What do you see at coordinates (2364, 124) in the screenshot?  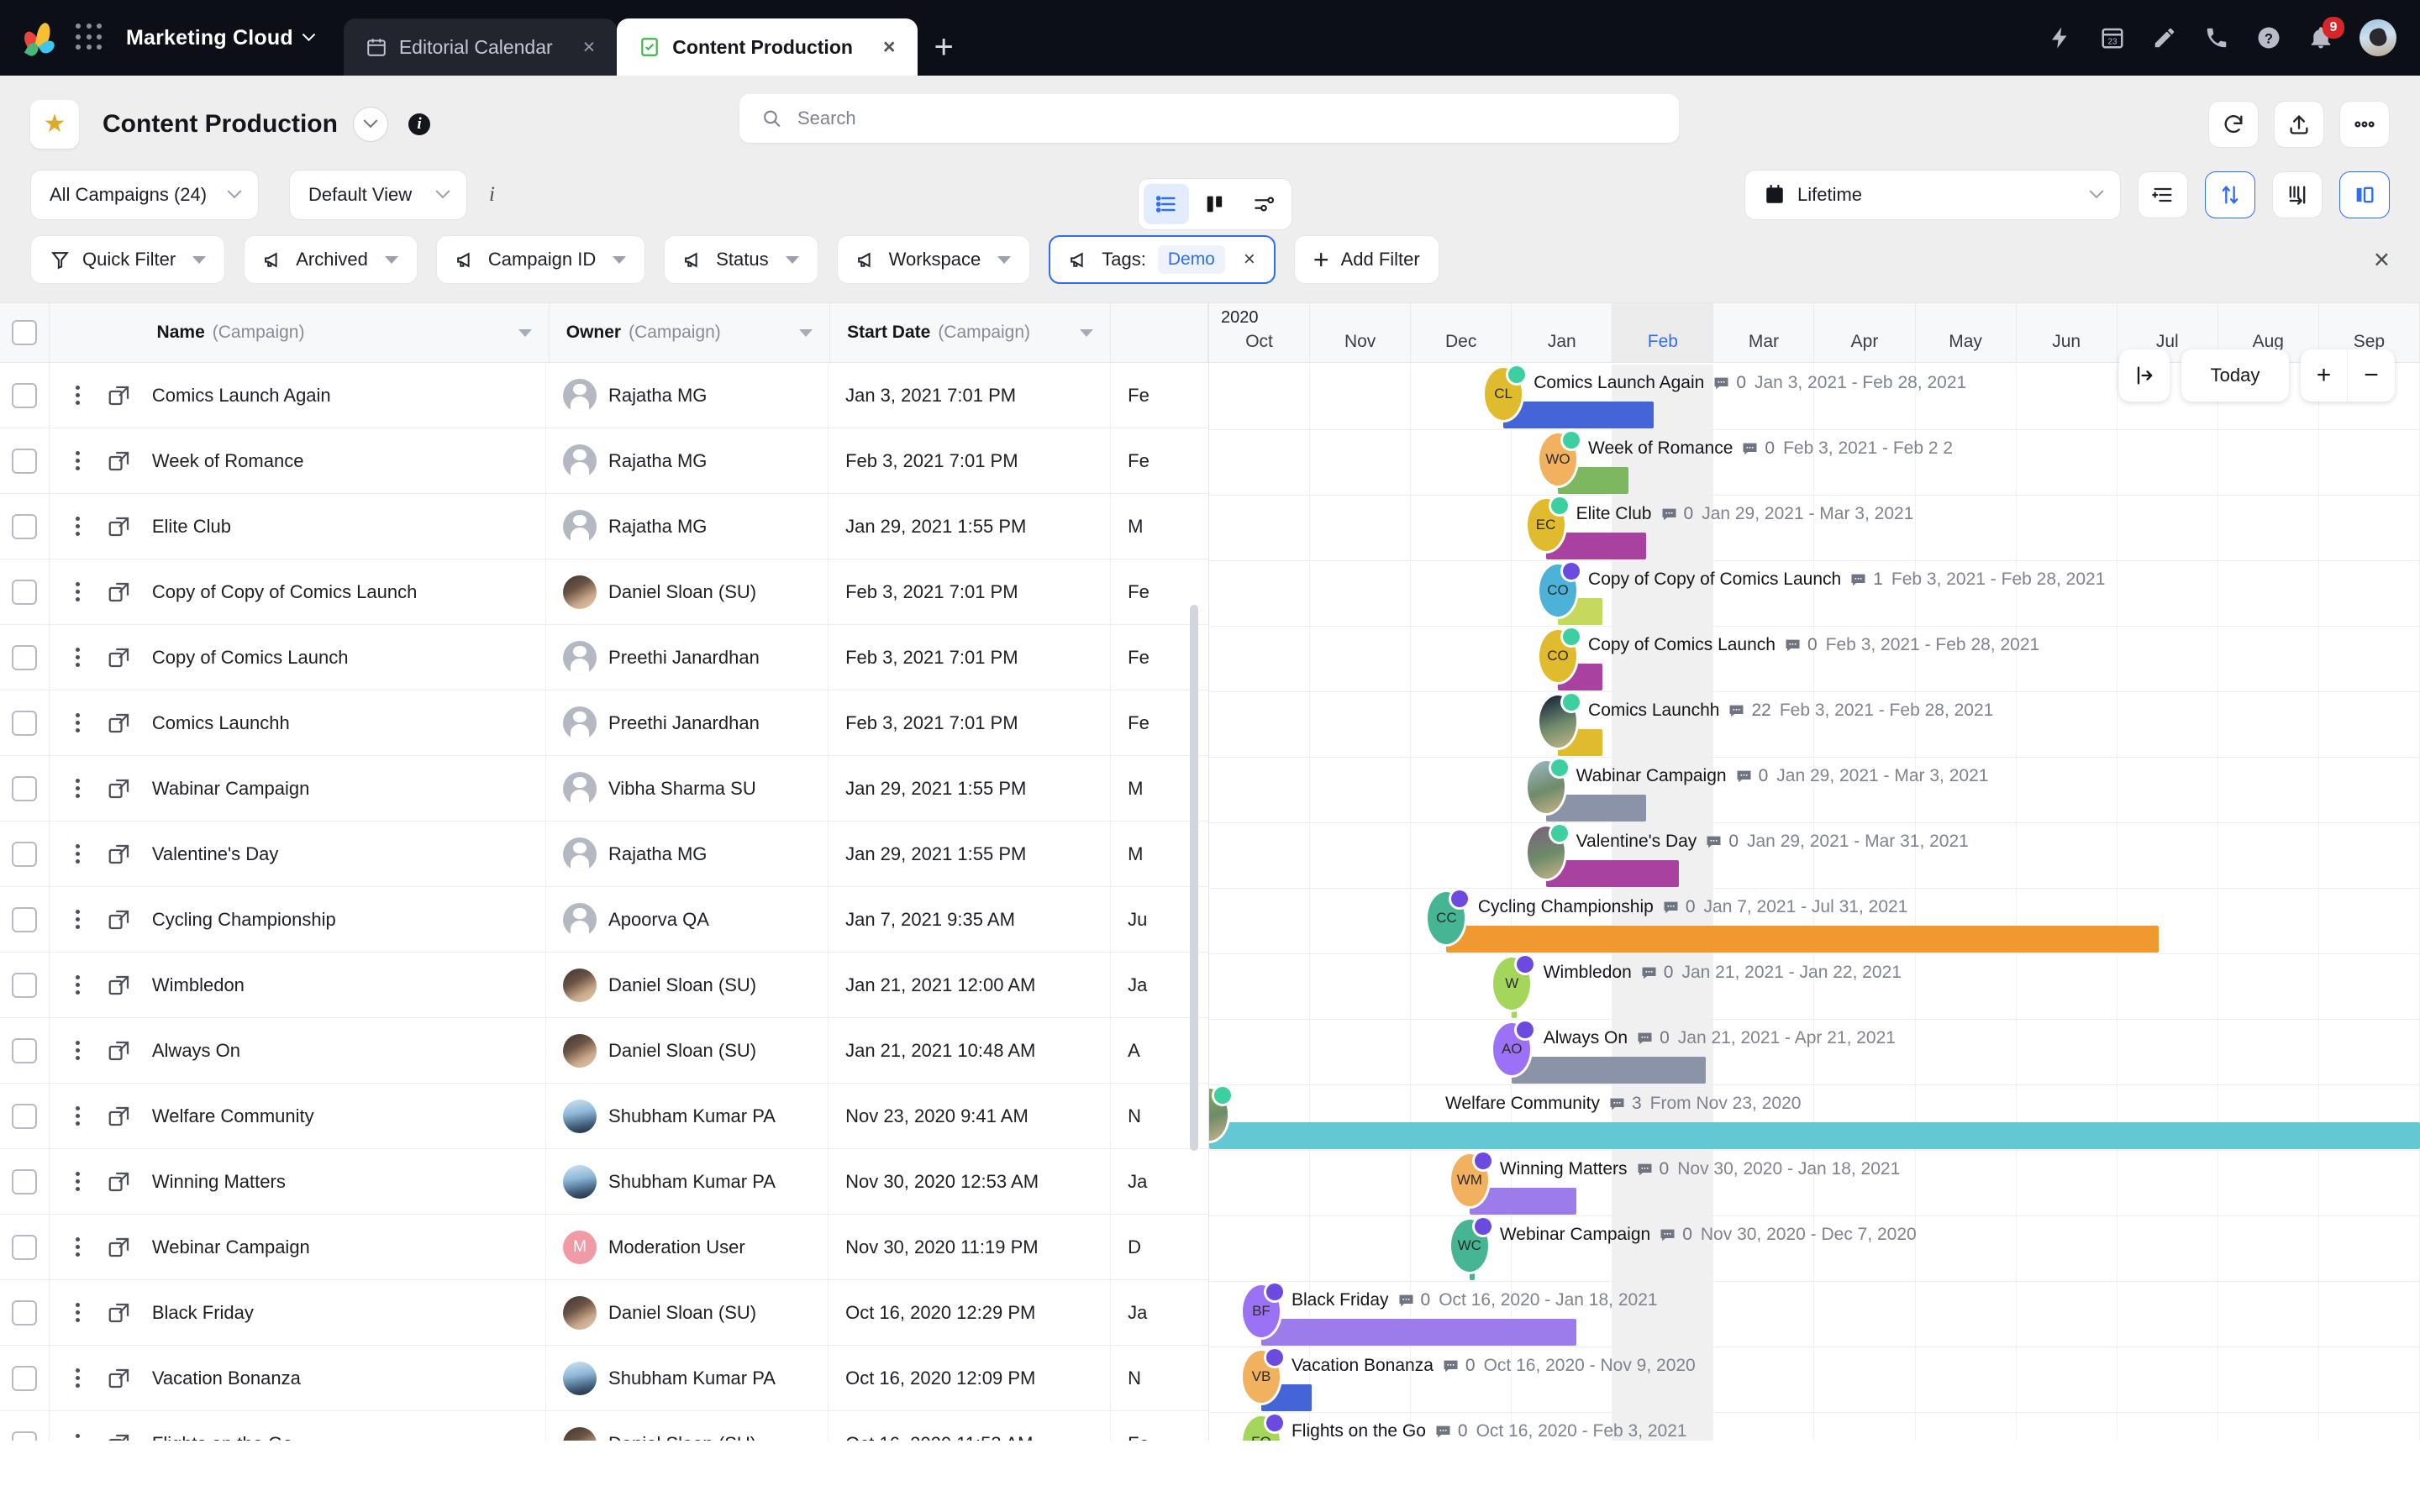 I see `more-options-button` at bounding box center [2364, 124].